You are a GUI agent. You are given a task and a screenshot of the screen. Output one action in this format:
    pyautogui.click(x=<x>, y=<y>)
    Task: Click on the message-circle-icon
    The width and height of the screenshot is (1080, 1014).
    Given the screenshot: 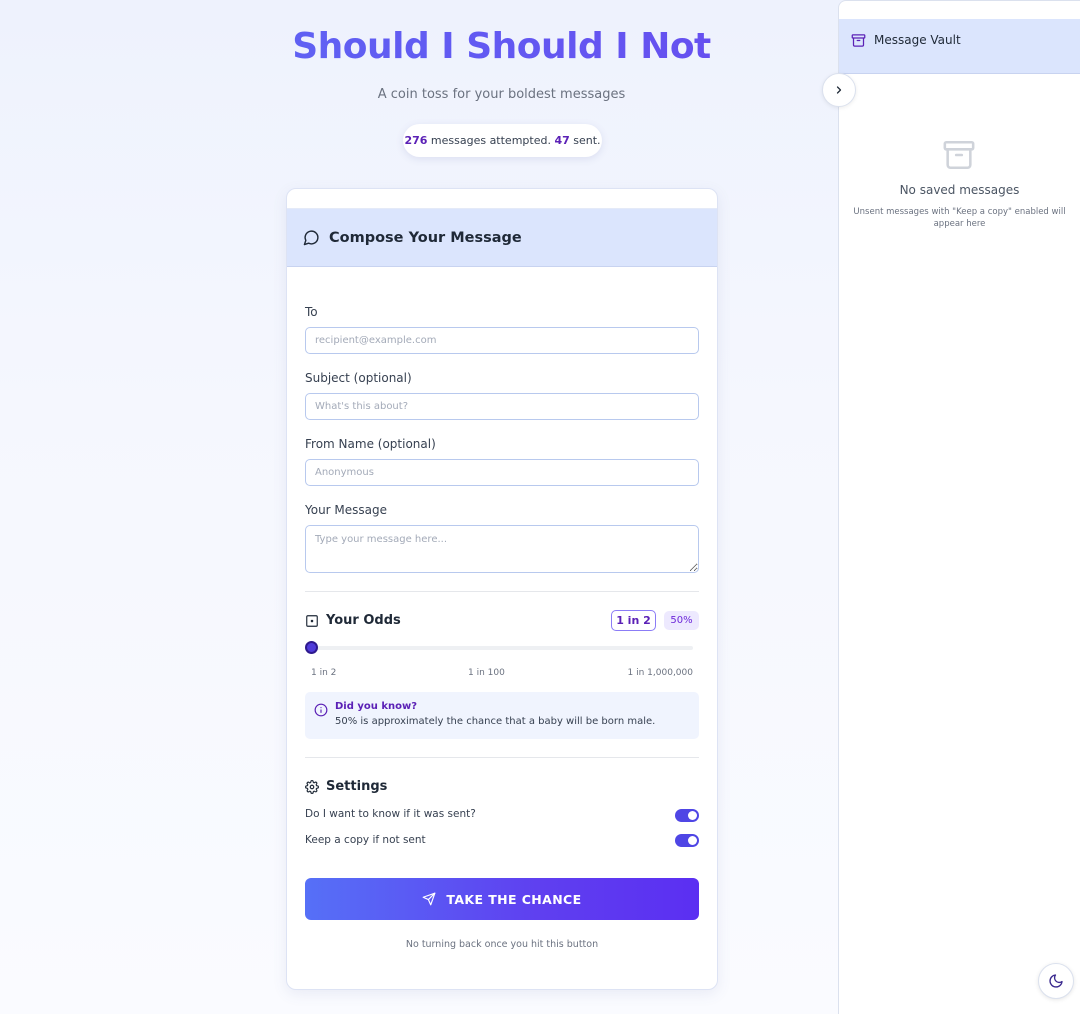 What is the action you would take?
    pyautogui.click(x=311, y=237)
    